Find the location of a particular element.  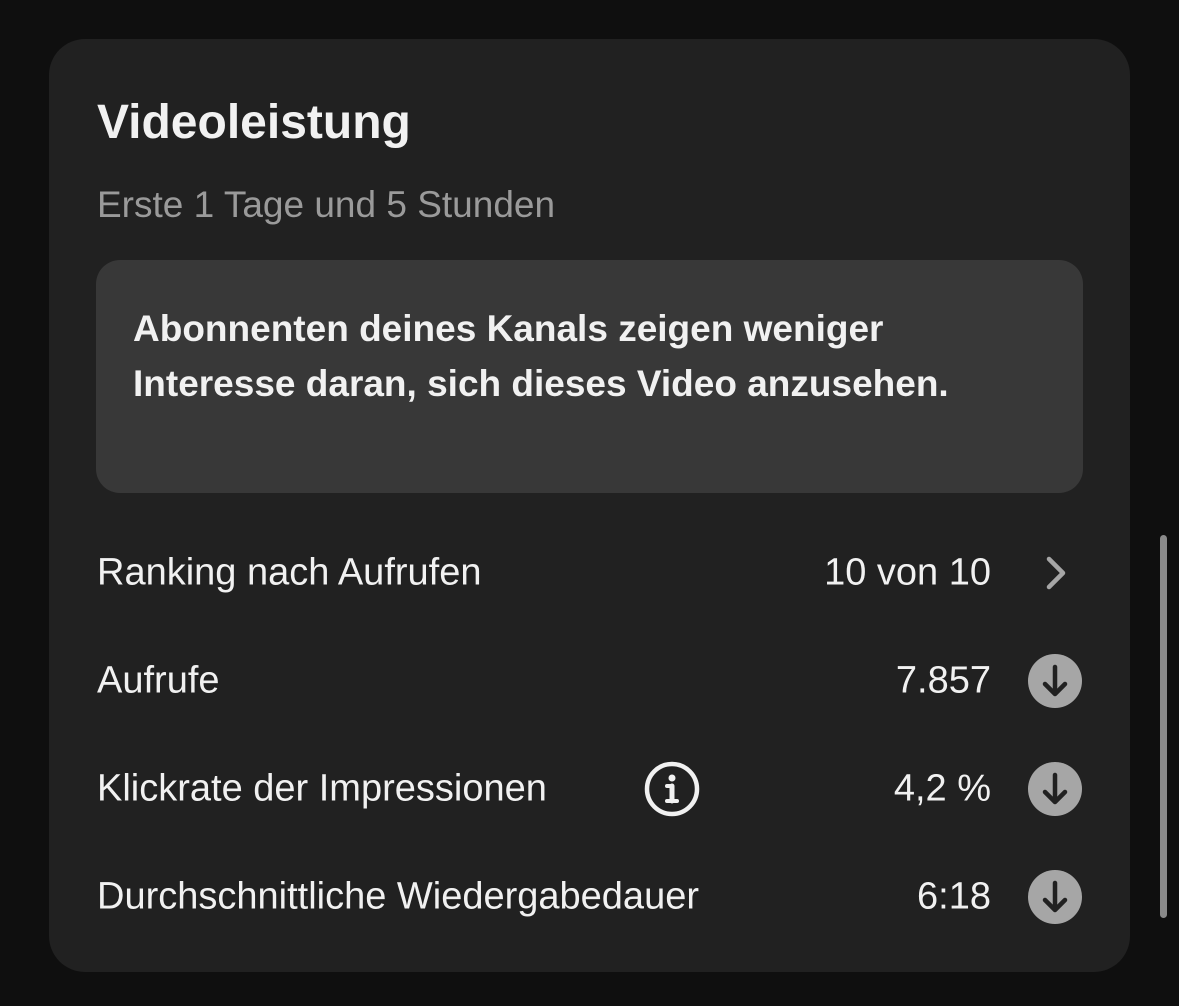

ctr-label: Klickrate der Impressionen is located at coordinates (322, 788).